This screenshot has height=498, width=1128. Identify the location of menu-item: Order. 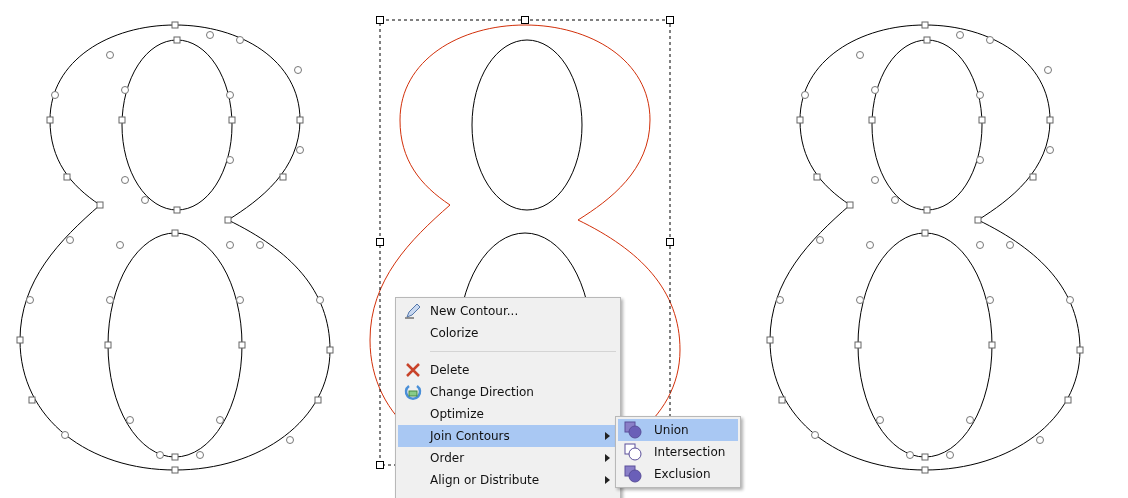
(508, 458).